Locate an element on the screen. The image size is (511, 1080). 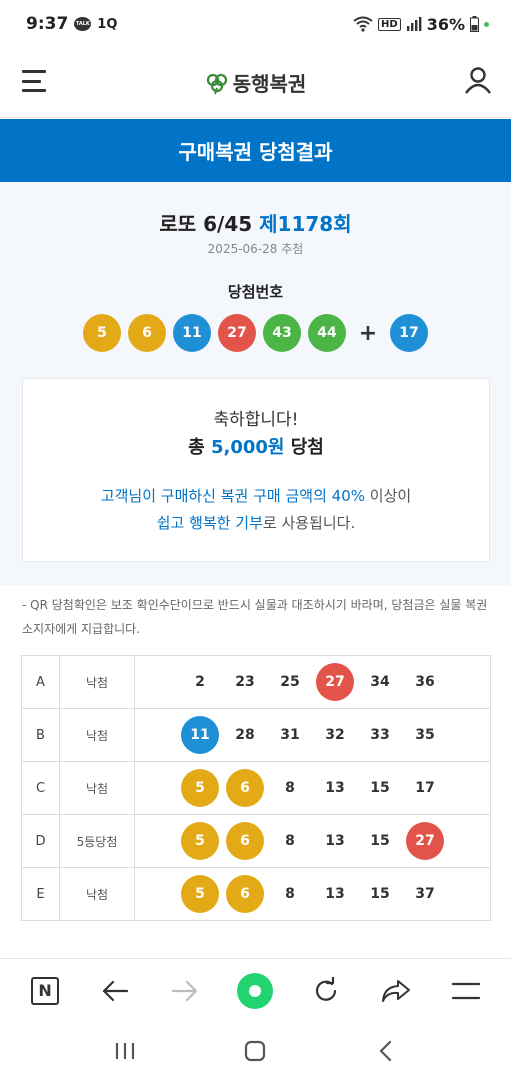
ticket-number: 2 is located at coordinates (200, 682).